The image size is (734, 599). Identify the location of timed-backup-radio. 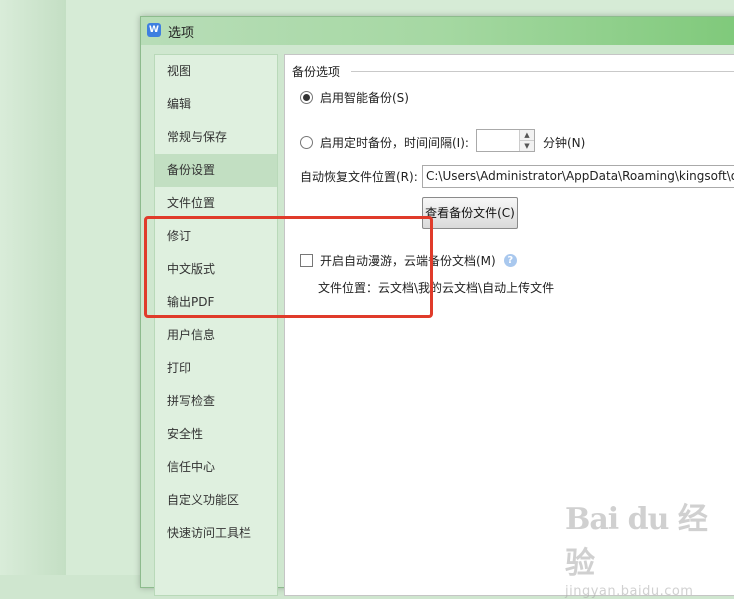
(306, 142).